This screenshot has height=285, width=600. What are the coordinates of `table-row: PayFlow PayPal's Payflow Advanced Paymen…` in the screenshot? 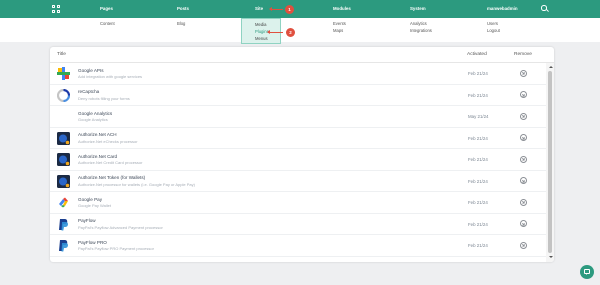 It's located at (298, 224).